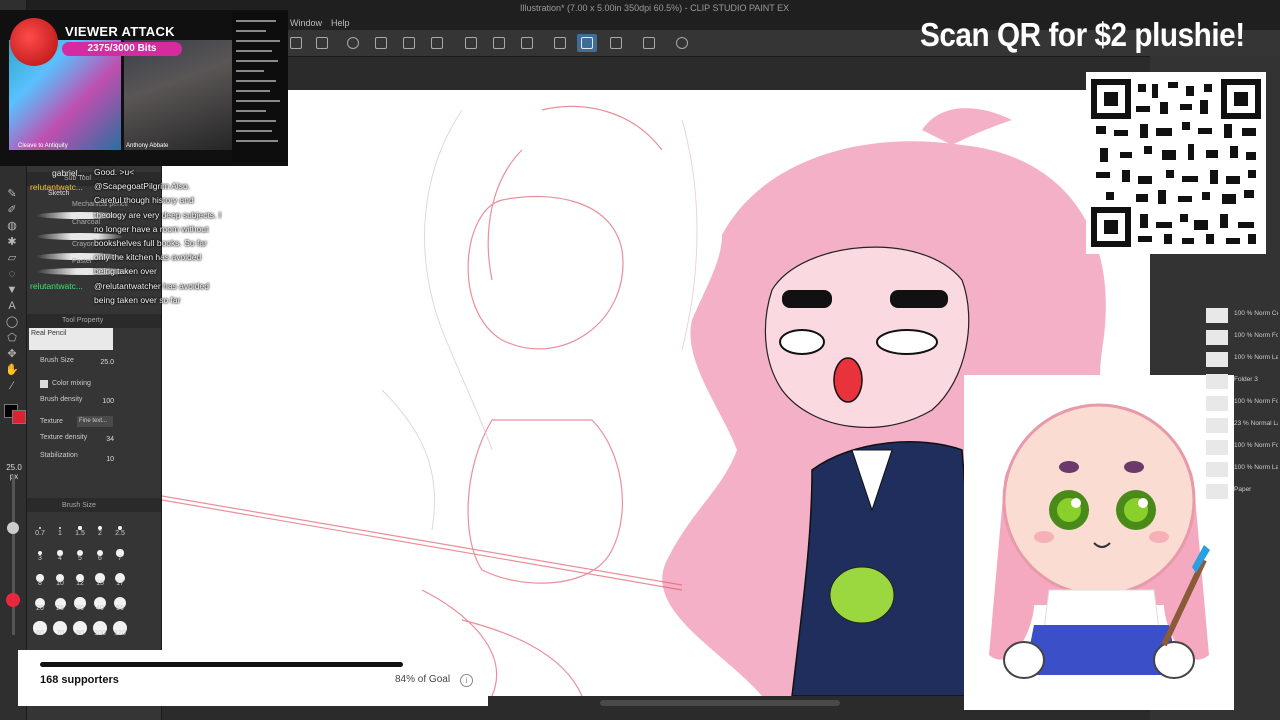  I want to click on pen-tool-button, so click(560, 43).